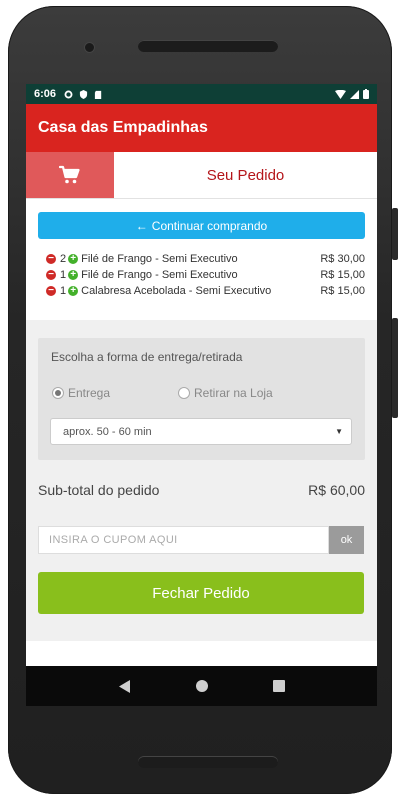 Image resolution: width=400 pixels, height=800 pixels. I want to click on bottom-speaker, so click(208, 762).